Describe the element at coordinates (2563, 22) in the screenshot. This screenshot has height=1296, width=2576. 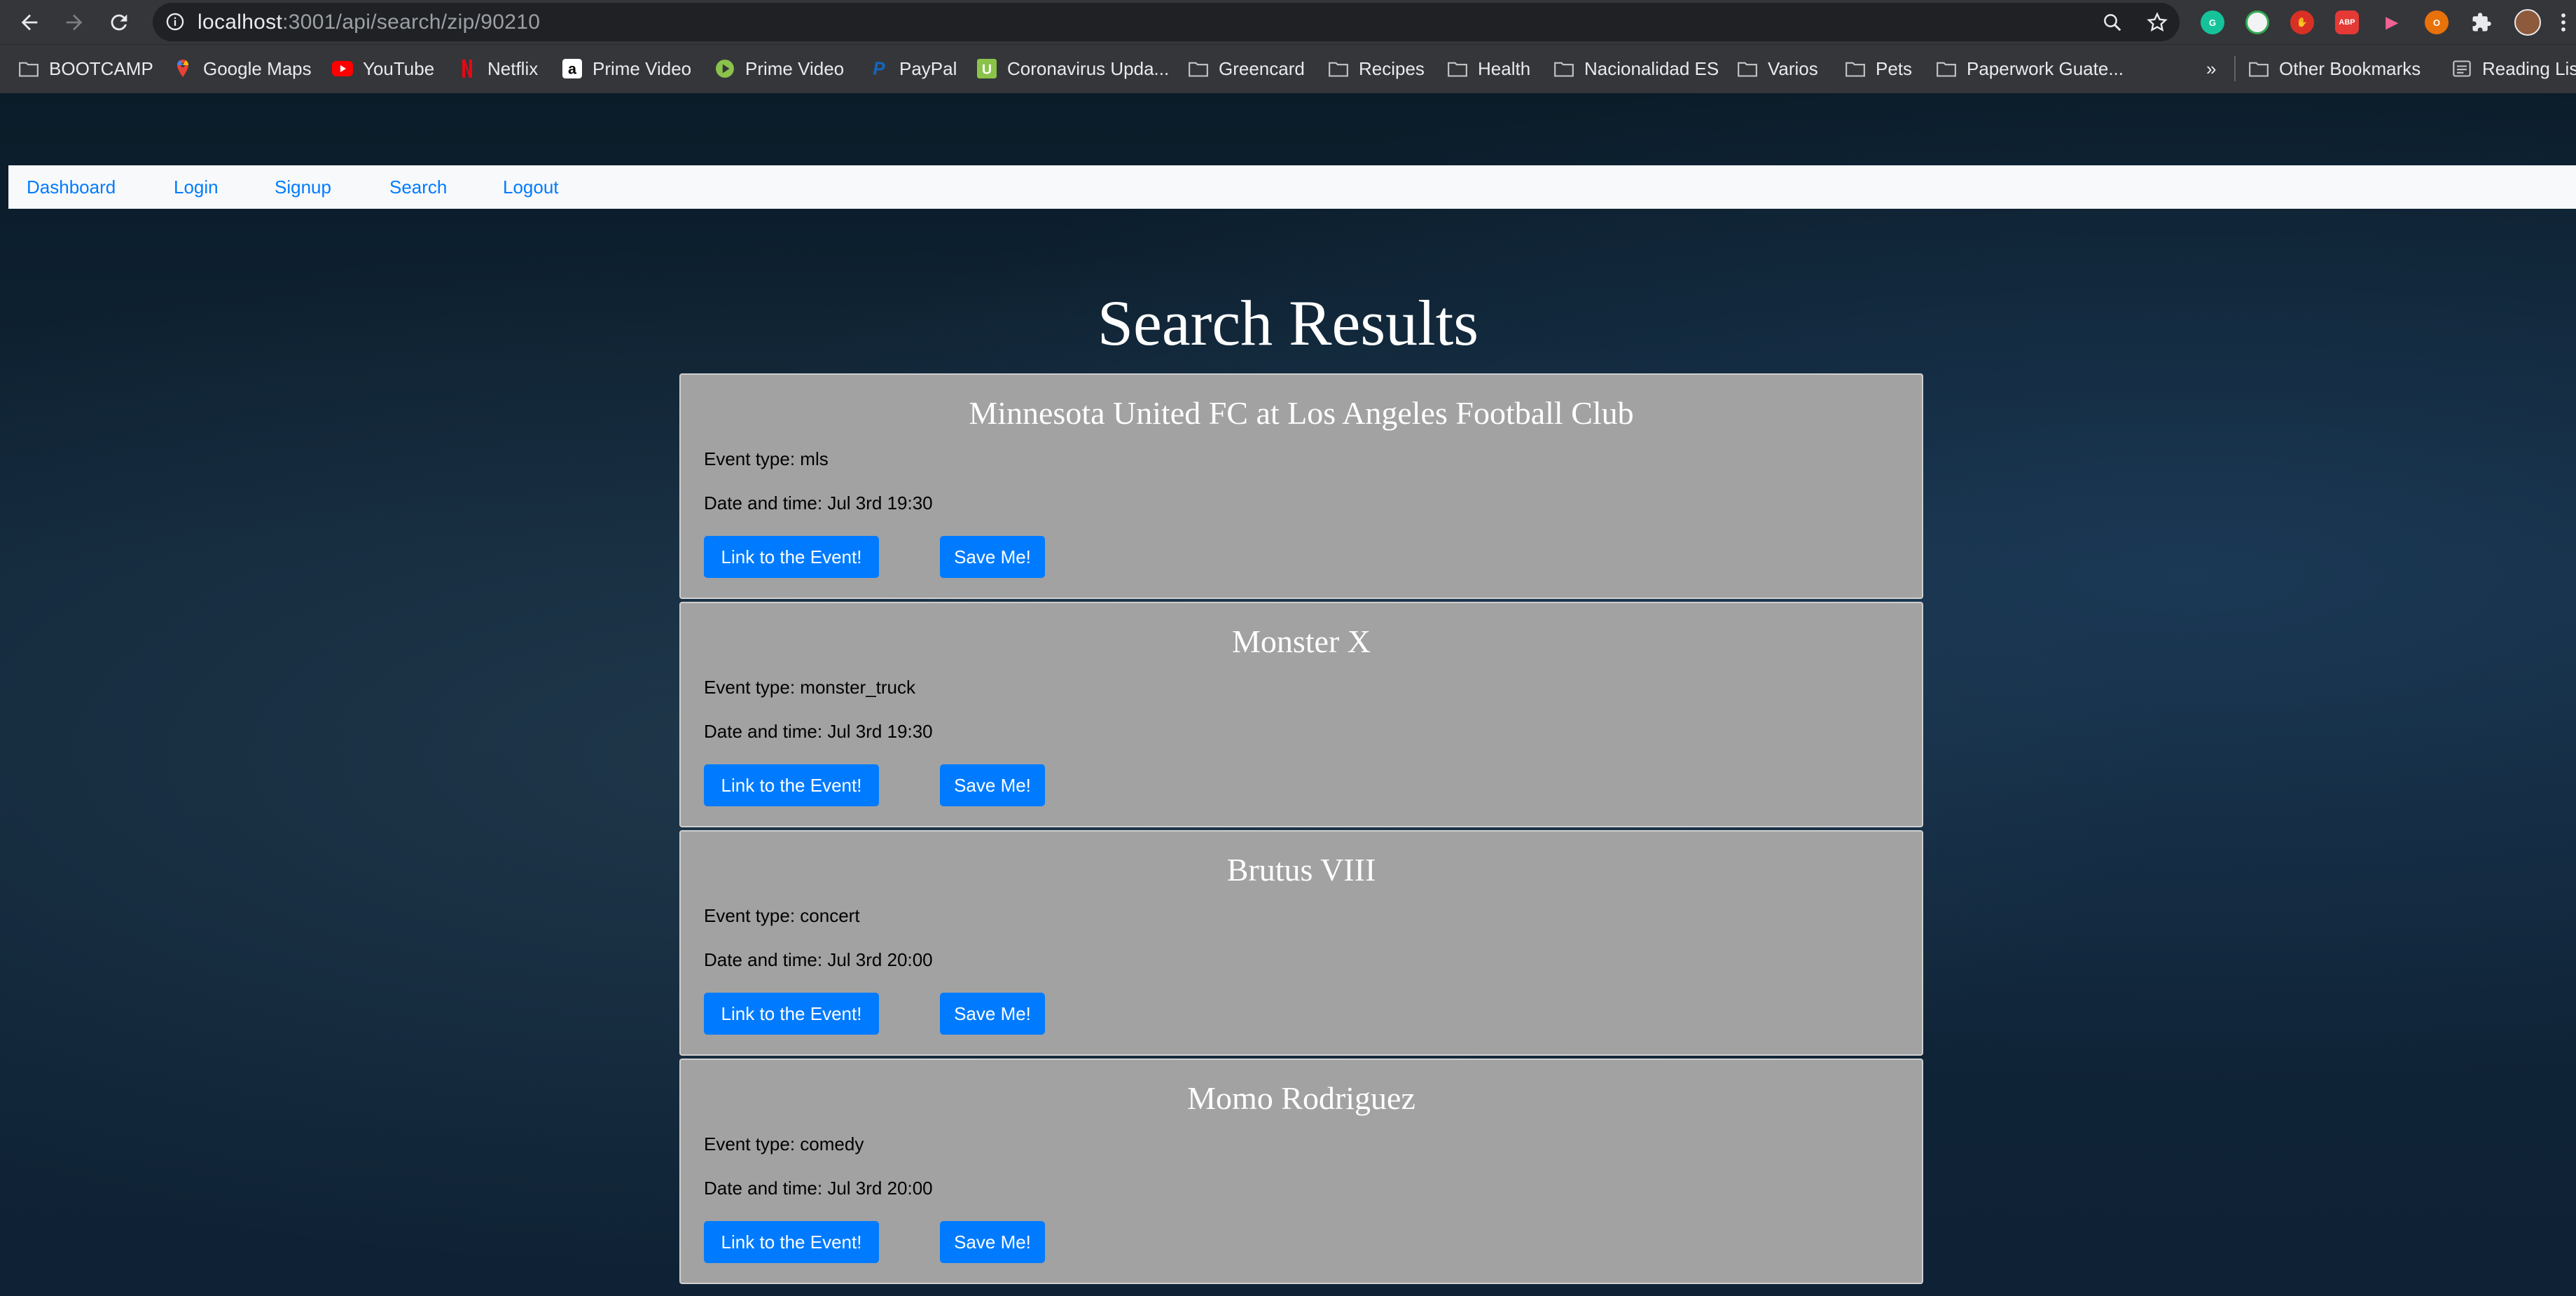
I see `browser-menu-icon` at that location.